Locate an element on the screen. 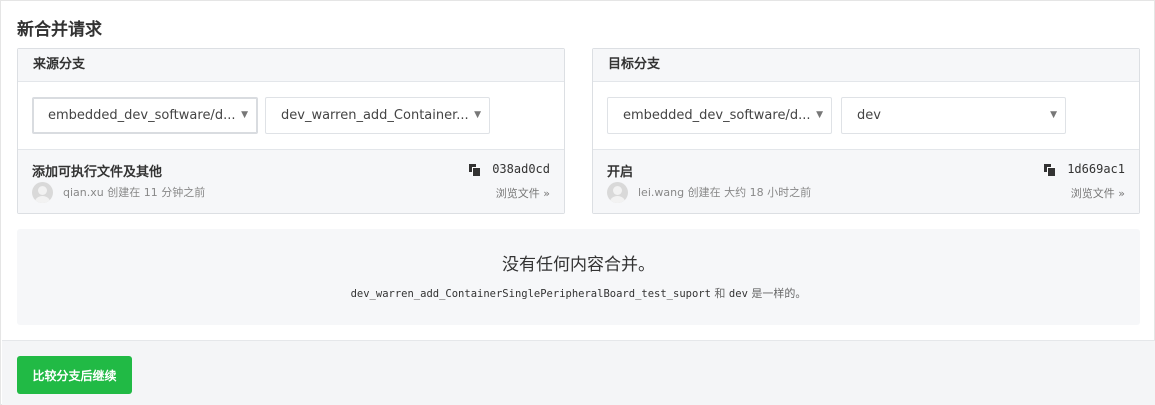  notice-same-text: 是一样的。 is located at coordinates (779, 293).